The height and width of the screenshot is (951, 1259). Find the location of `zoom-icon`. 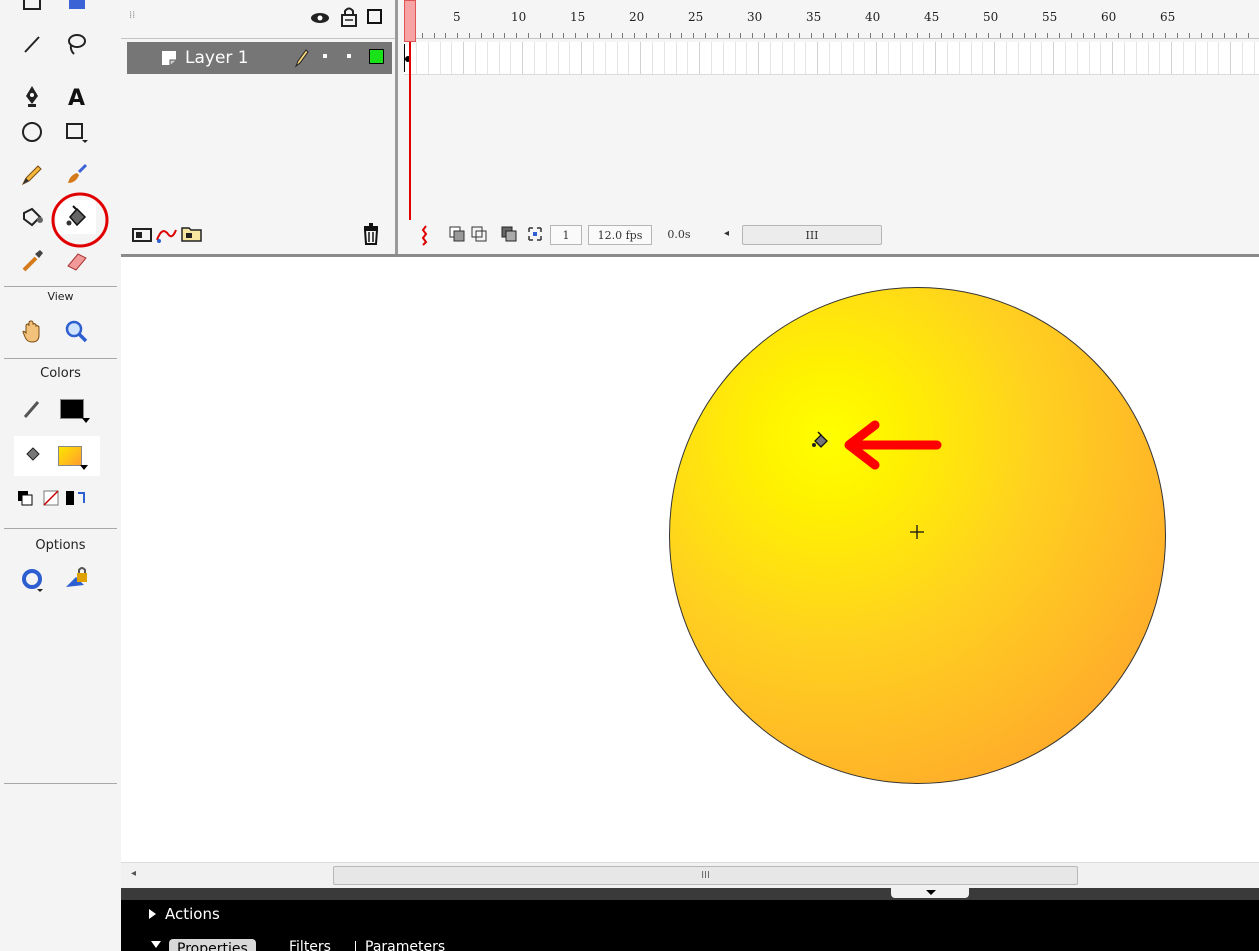

zoom-icon is located at coordinates (76, 331).